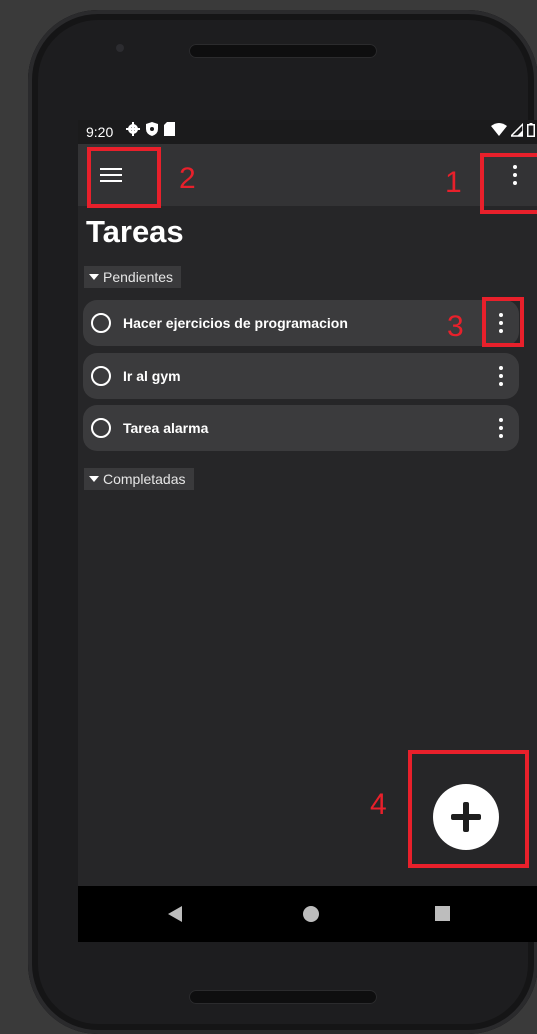 The width and height of the screenshot is (537, 1034). What do you see at coordinates (120, 48) in the screenshot?
I see `front-camera` at bounding box center [120, 48].